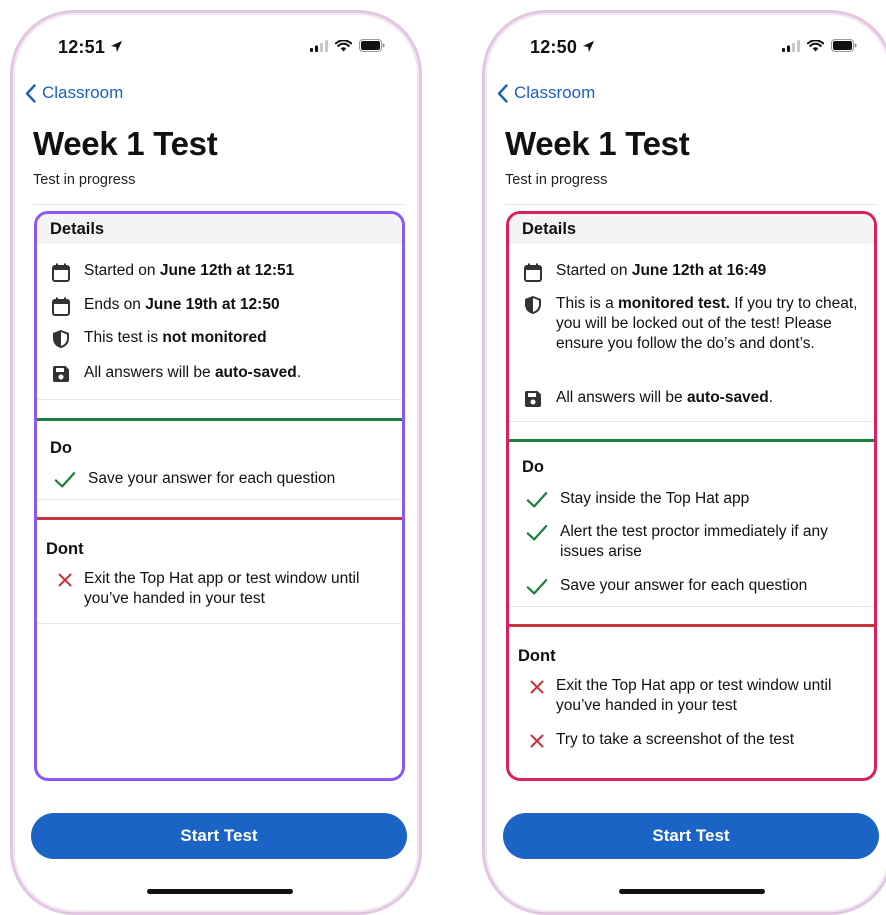 The height and width of the screenshot is (915, 886). I want to click on started-datetime: June 12th at 12:51, so click(227, 270).